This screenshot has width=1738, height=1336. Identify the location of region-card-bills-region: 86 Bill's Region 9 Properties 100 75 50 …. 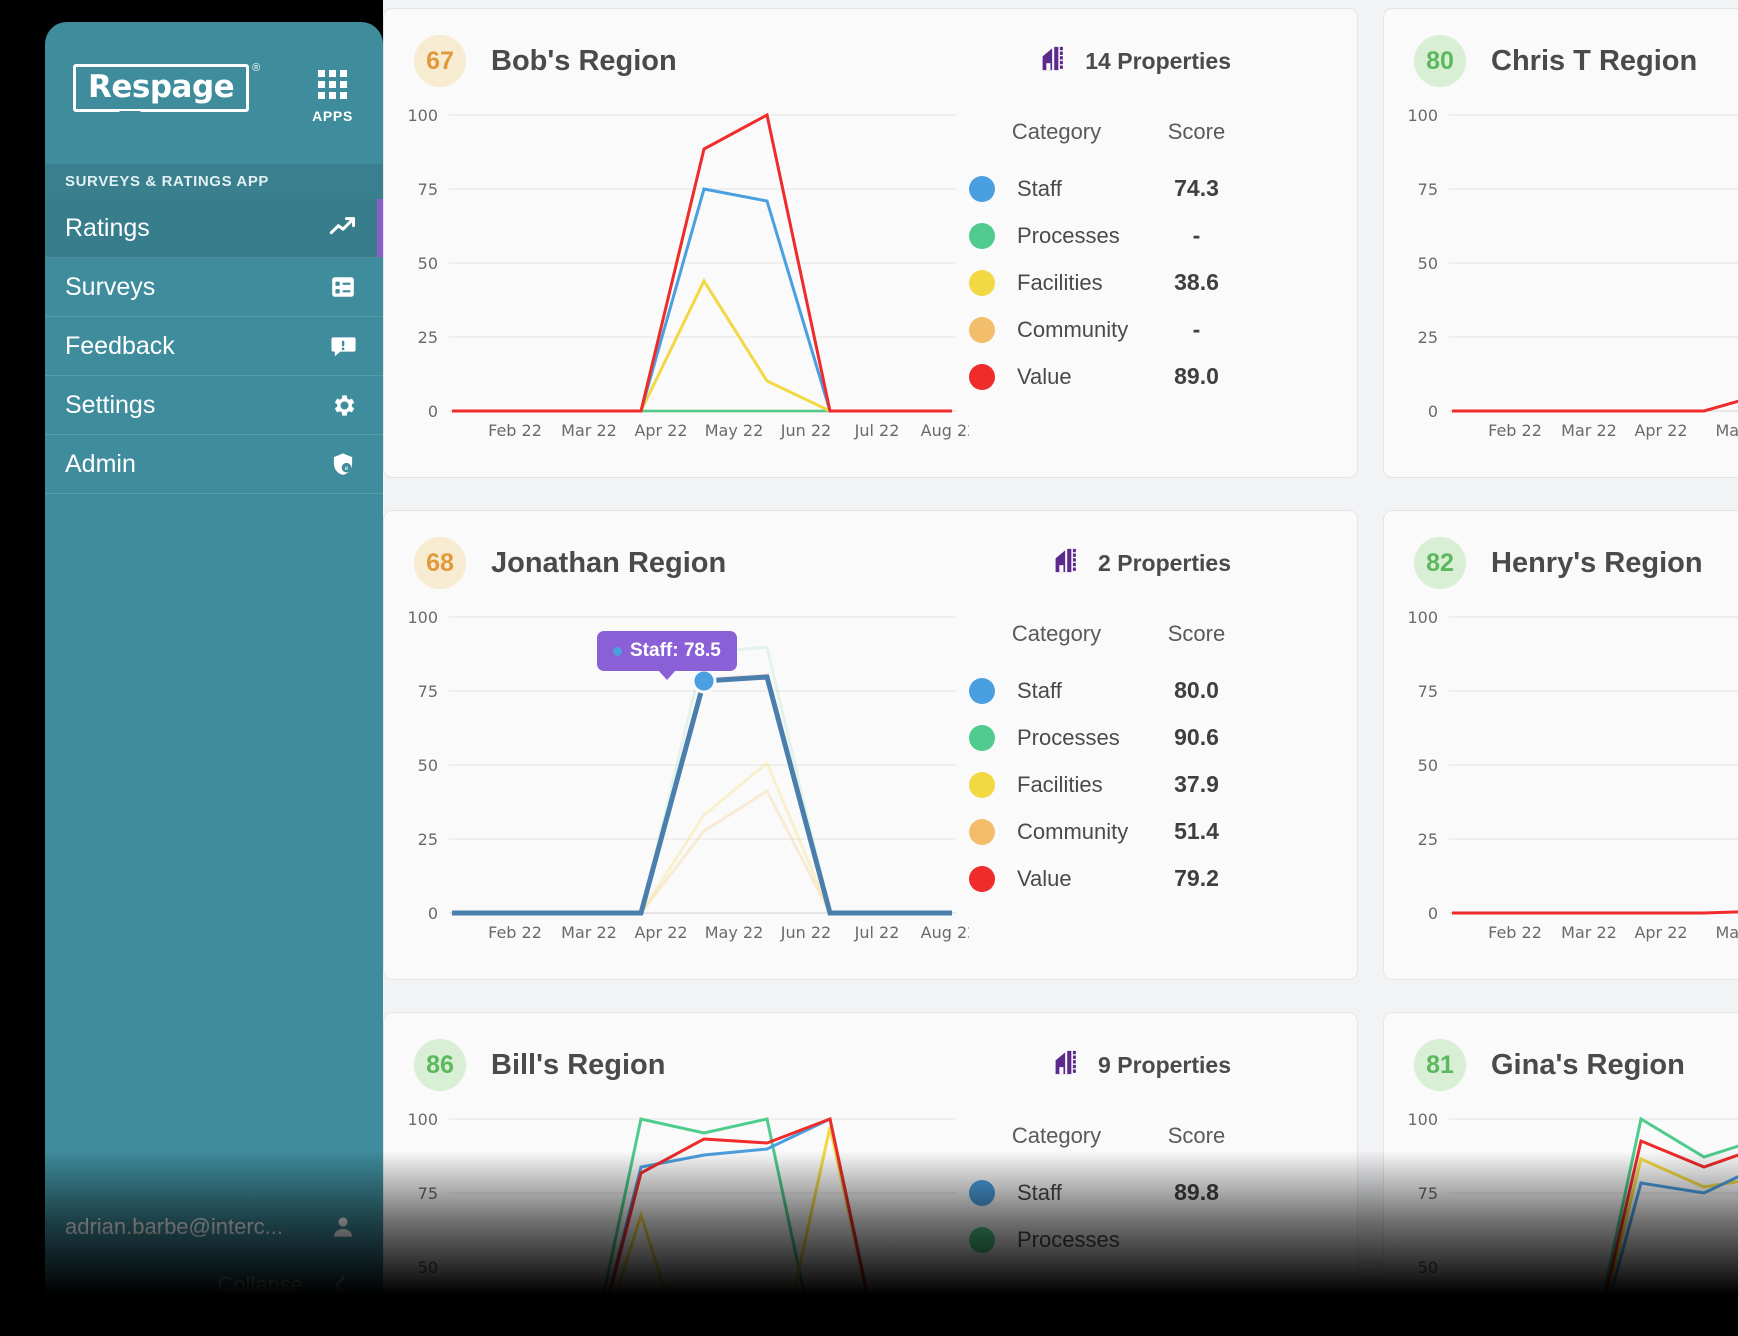
(870, 1174).